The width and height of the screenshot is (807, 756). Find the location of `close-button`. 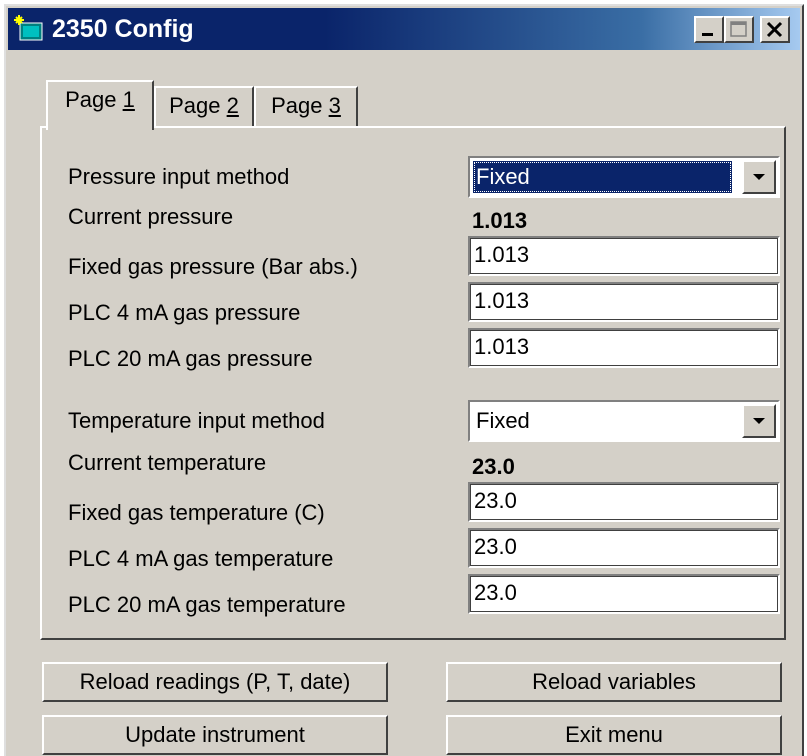

close-button is located at coordinates (775, 29).